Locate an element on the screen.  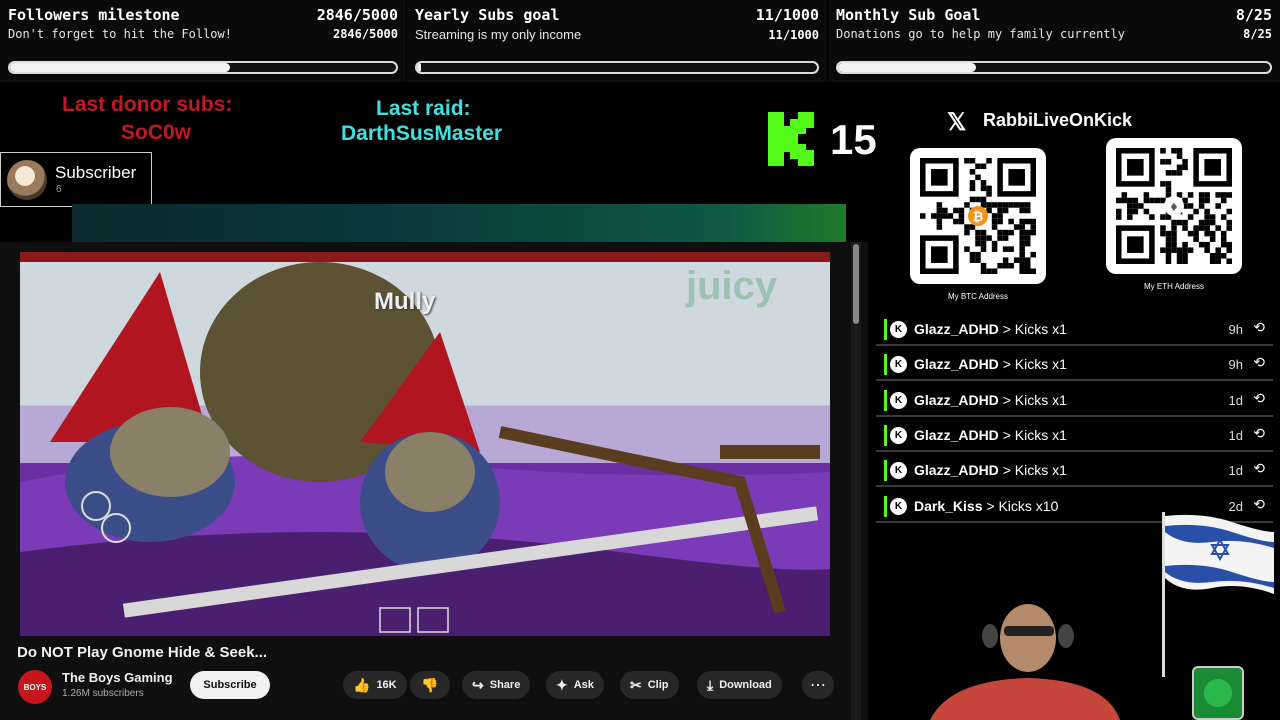
share-label: Share is located at coordinates (505, 685).